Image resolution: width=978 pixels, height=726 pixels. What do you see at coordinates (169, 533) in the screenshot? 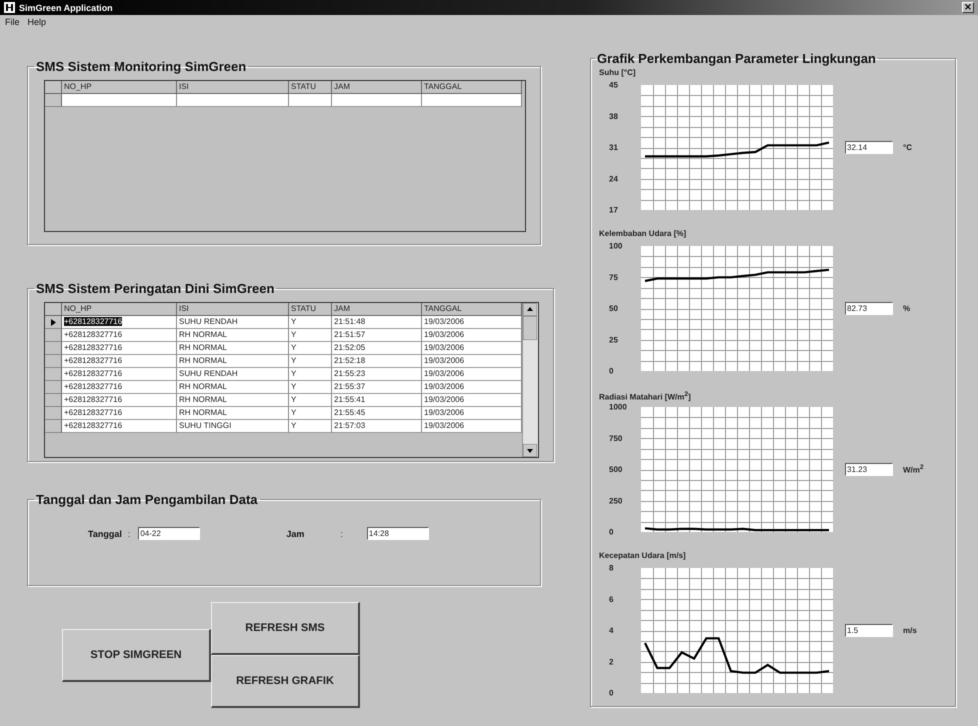
I see `input-field: 04-22` at bounding box center [169, 533].